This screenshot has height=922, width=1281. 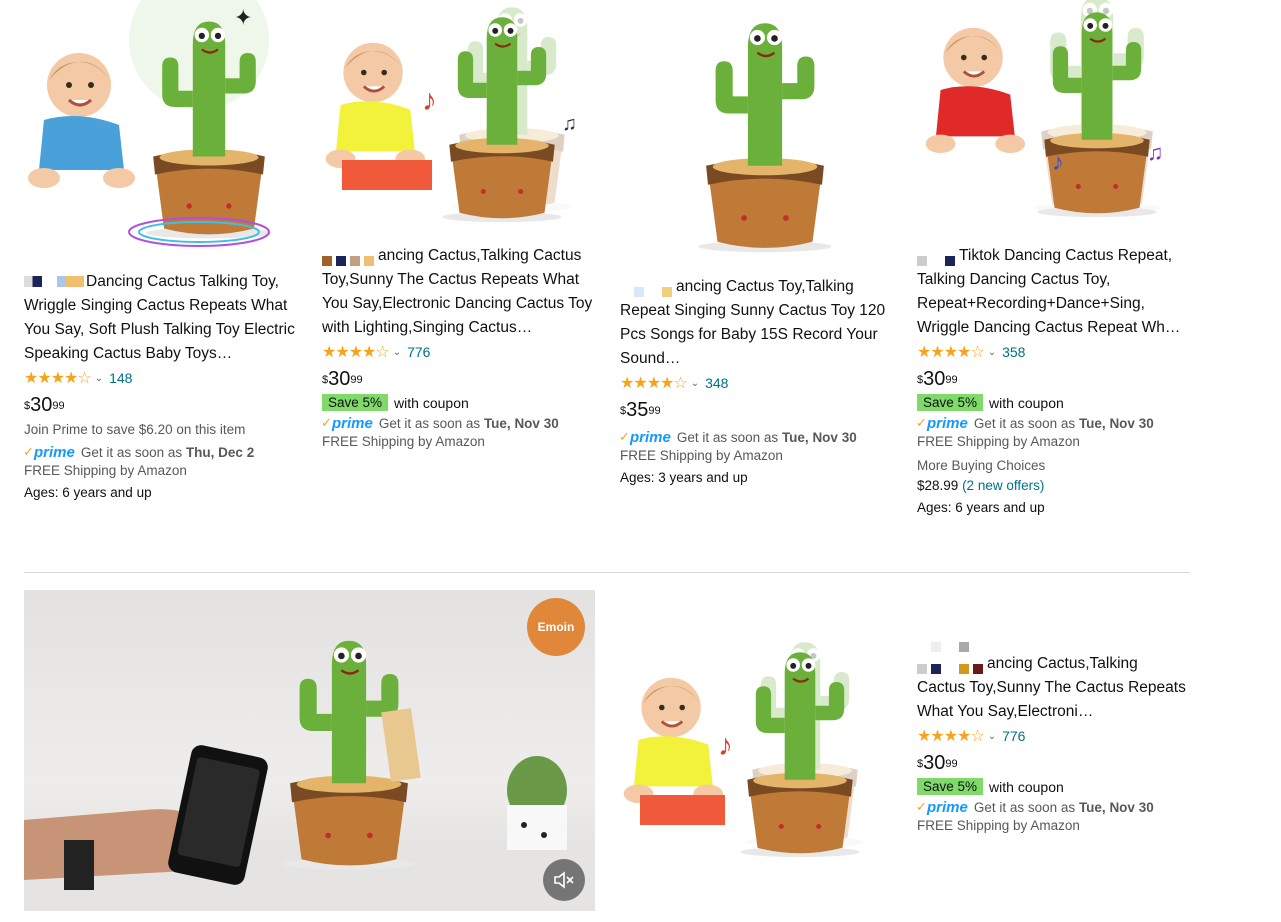 I want to click on rating: ★★★★☆ ⌄ 148, so click(x=160, y=378).